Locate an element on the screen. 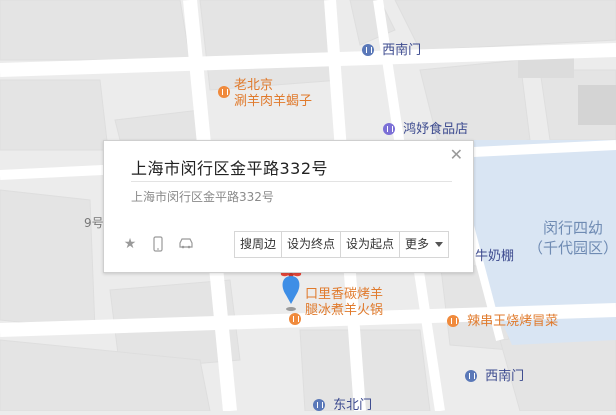 The height and width of the screenshot is (415, 616). poi-lachuanwang-label: 辣串王烧烤冒菜 is located at coordinates (513, 321).